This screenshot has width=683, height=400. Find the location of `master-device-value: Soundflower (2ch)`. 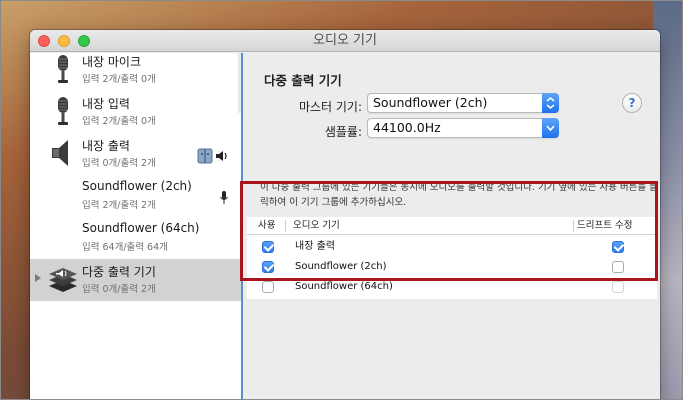

master-device-value: Soundflower (2ch) is located at coordinates (430, 102).